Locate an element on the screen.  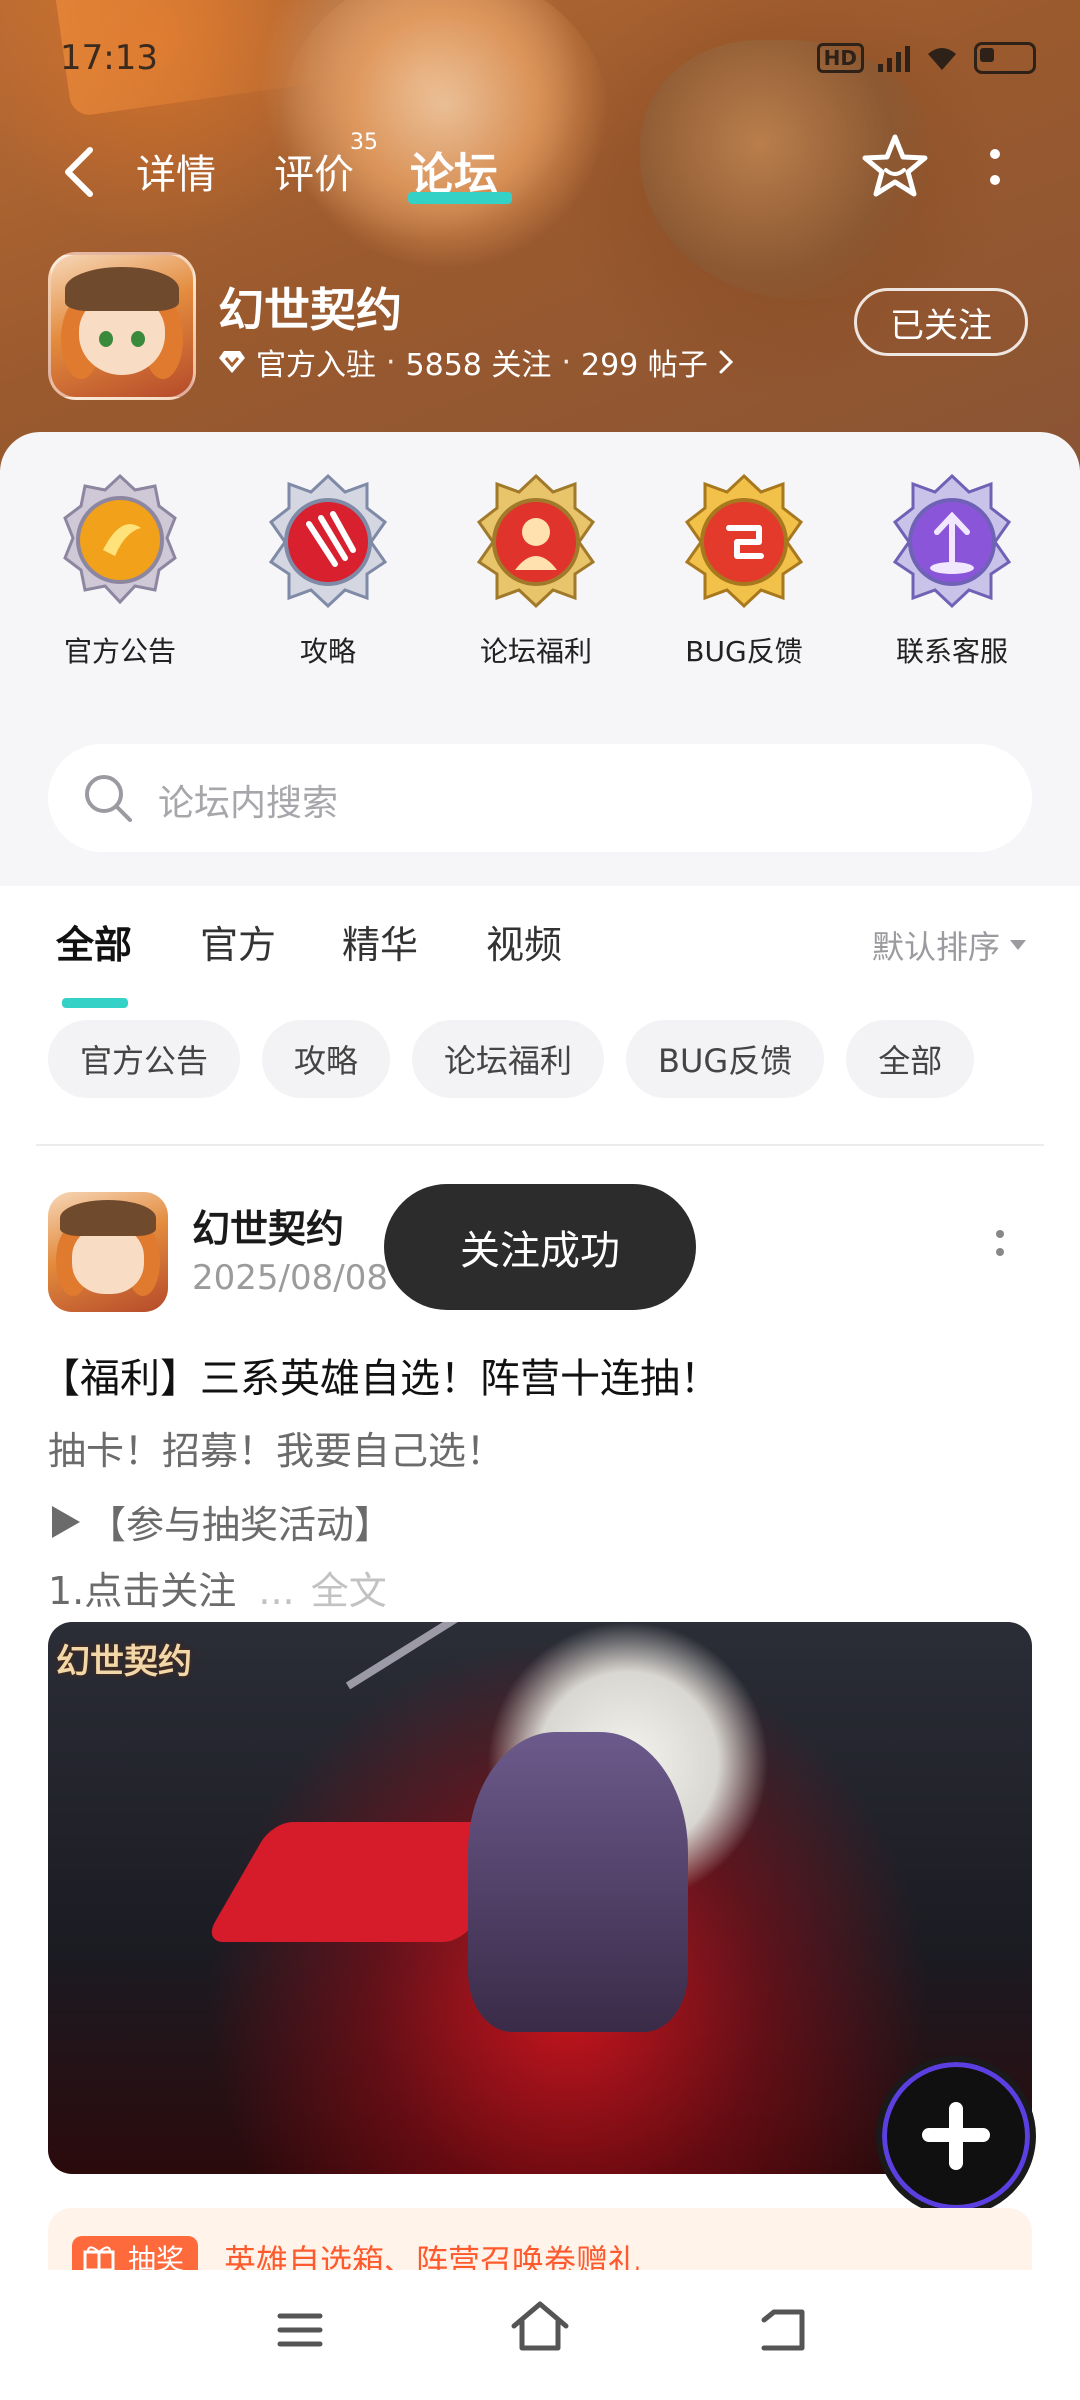
quick-link-announcement: 官方公告 is located at coordinates (120, 571).